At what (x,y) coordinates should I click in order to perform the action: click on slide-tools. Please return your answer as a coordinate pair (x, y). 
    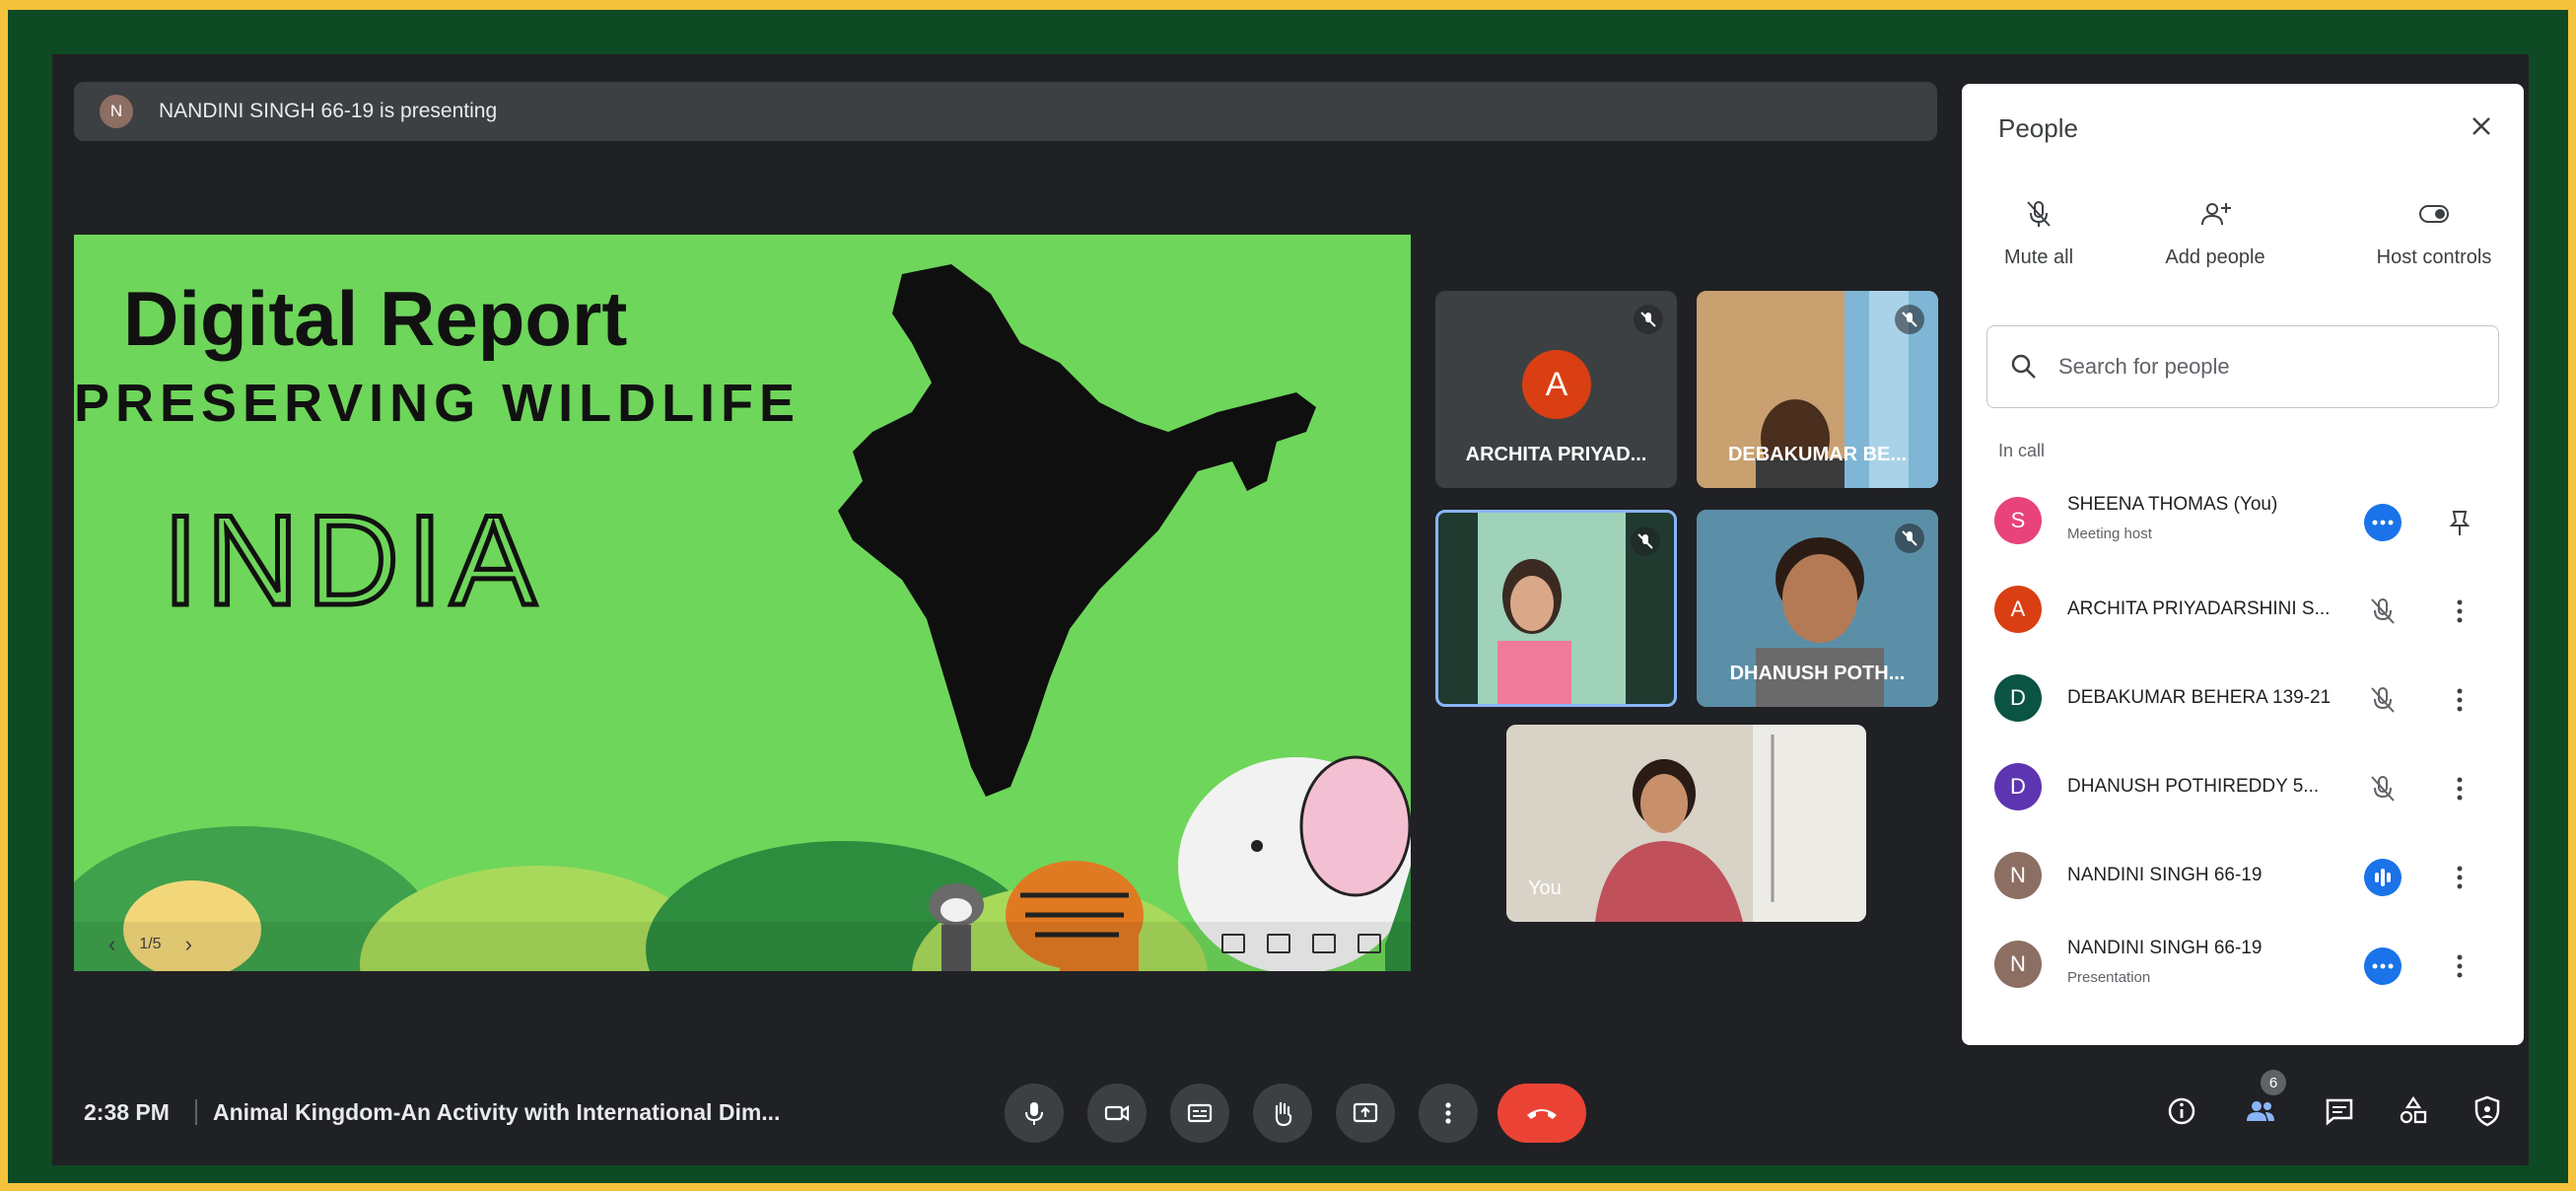
    Looking at the image, I should click on (1301, 943).